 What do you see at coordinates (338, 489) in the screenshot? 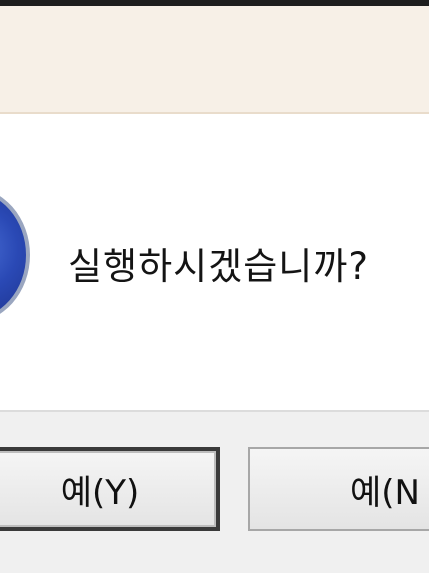
I see `no-button: 예(N` at bounding box center [338, 489].